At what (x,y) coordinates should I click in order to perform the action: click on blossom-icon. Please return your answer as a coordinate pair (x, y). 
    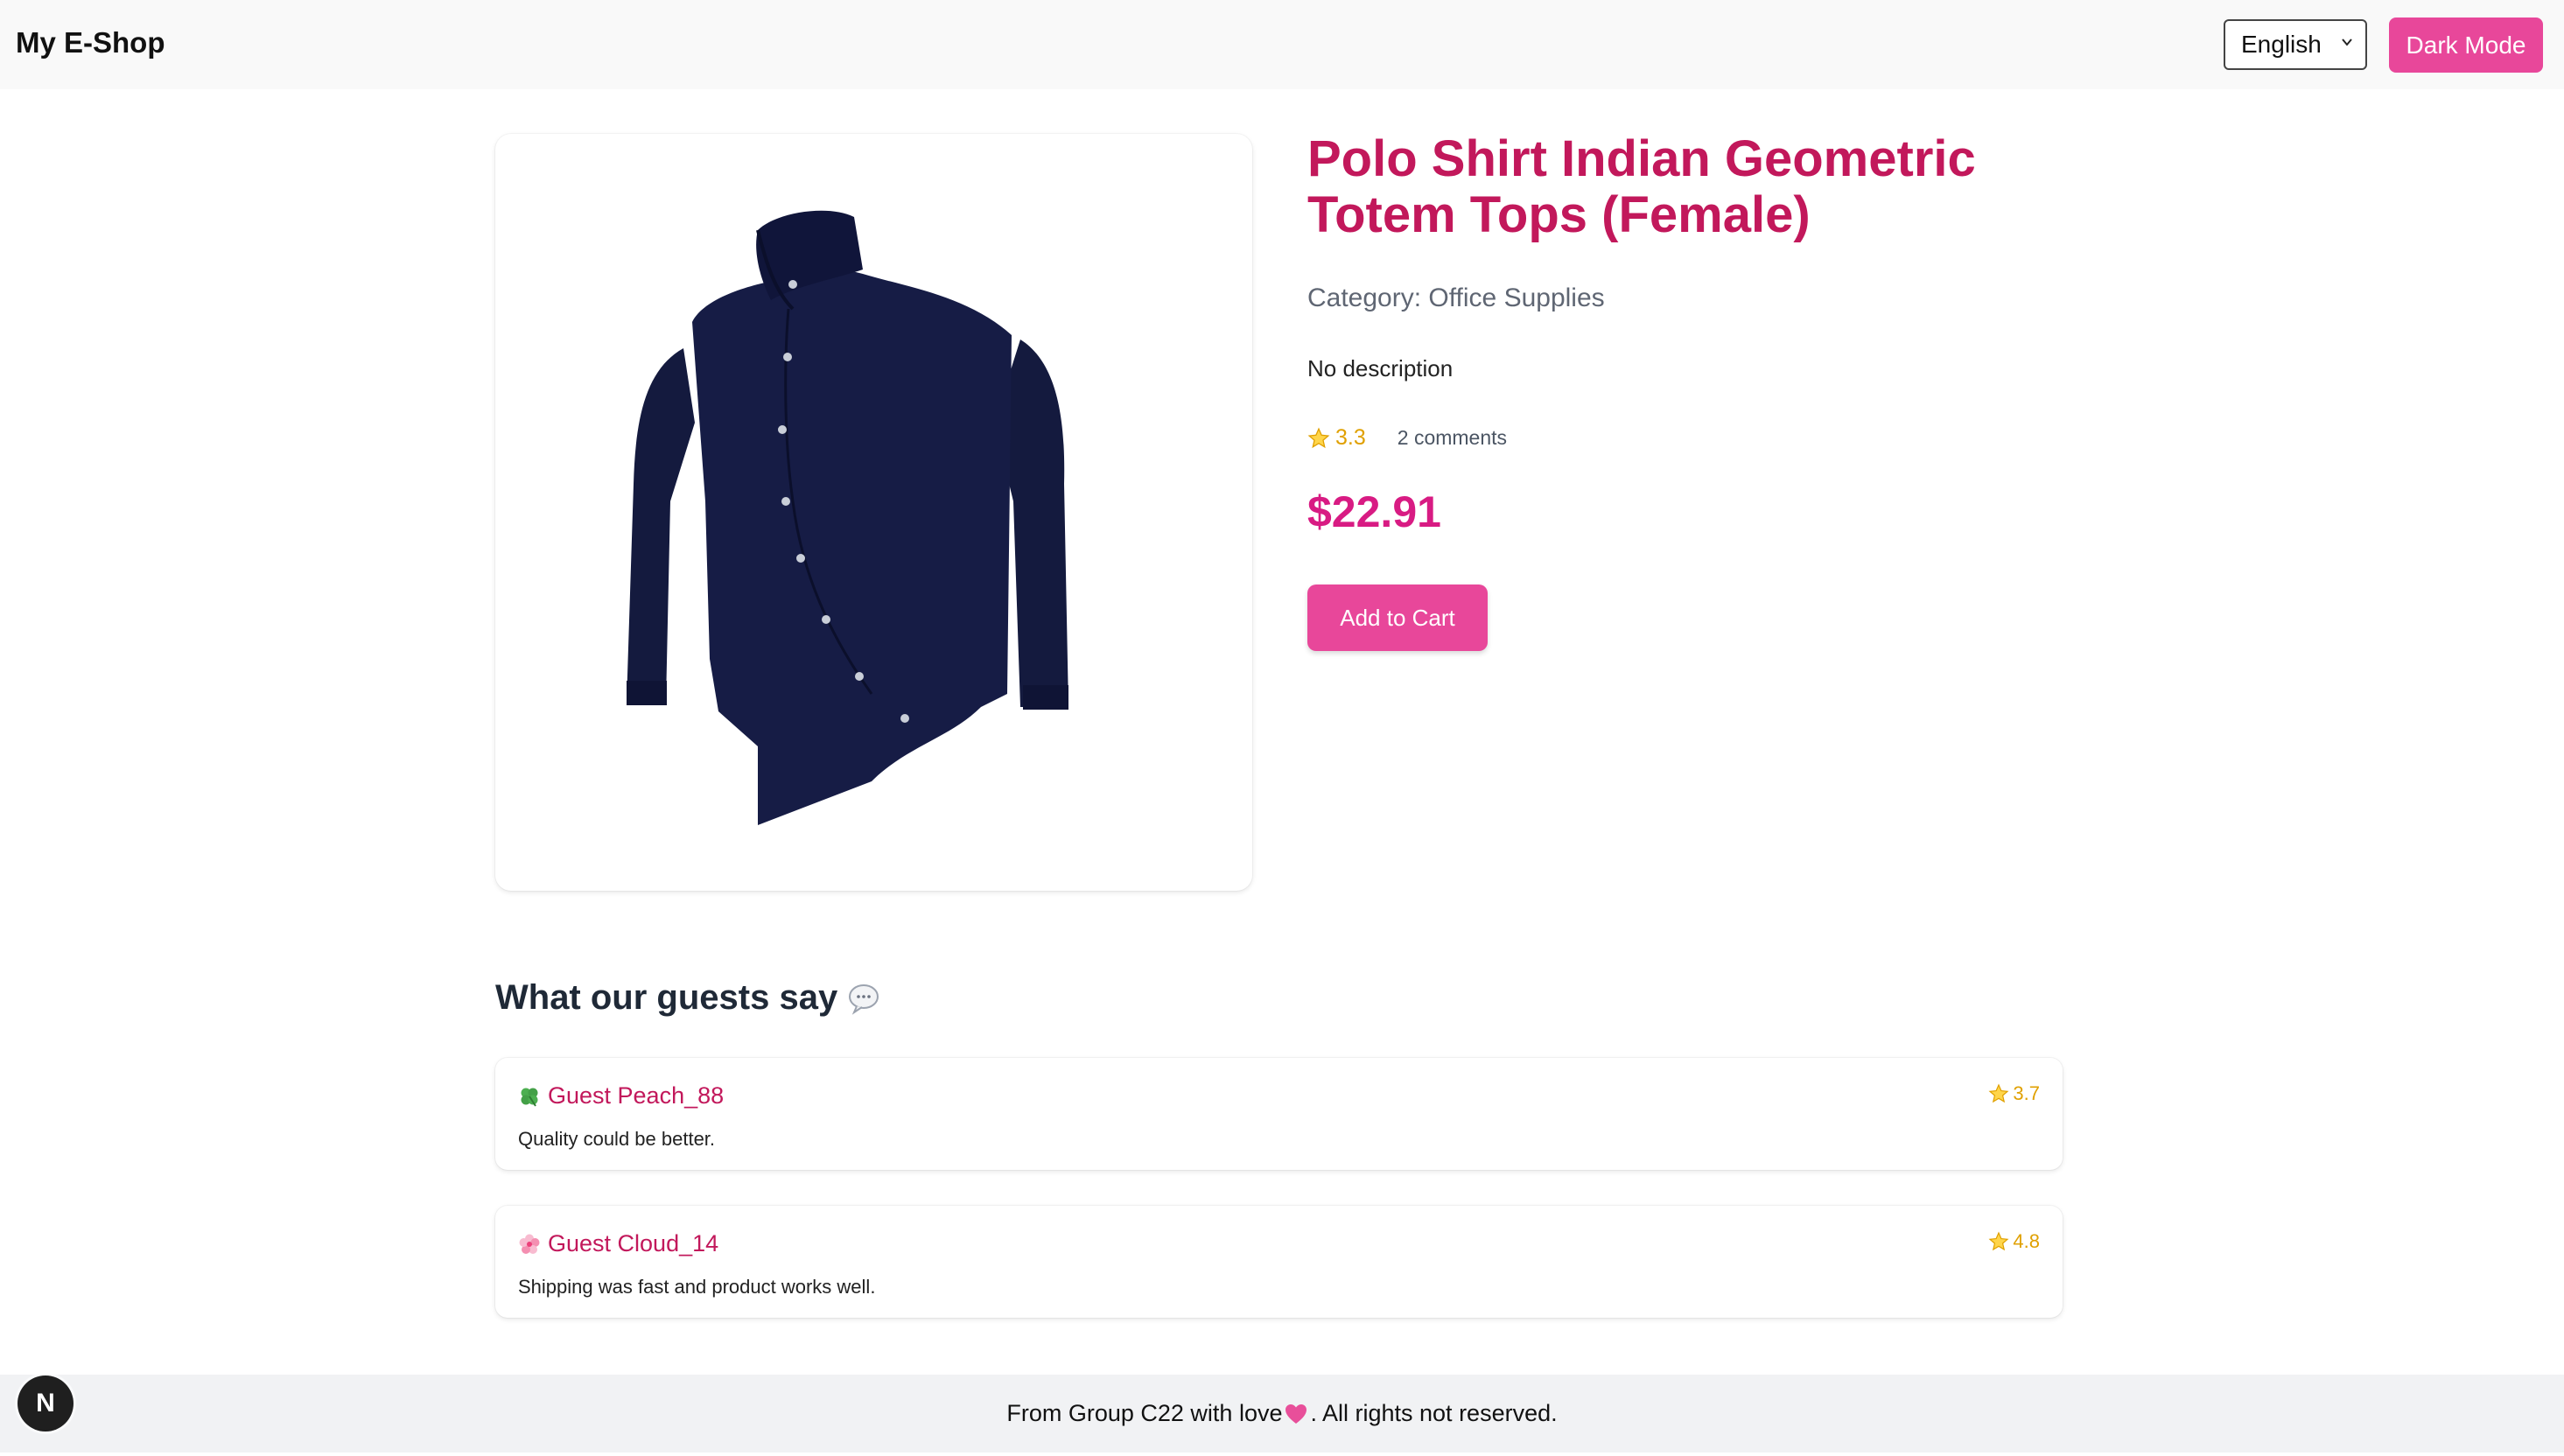
    Looking at the image, I should click on (529, 1244).